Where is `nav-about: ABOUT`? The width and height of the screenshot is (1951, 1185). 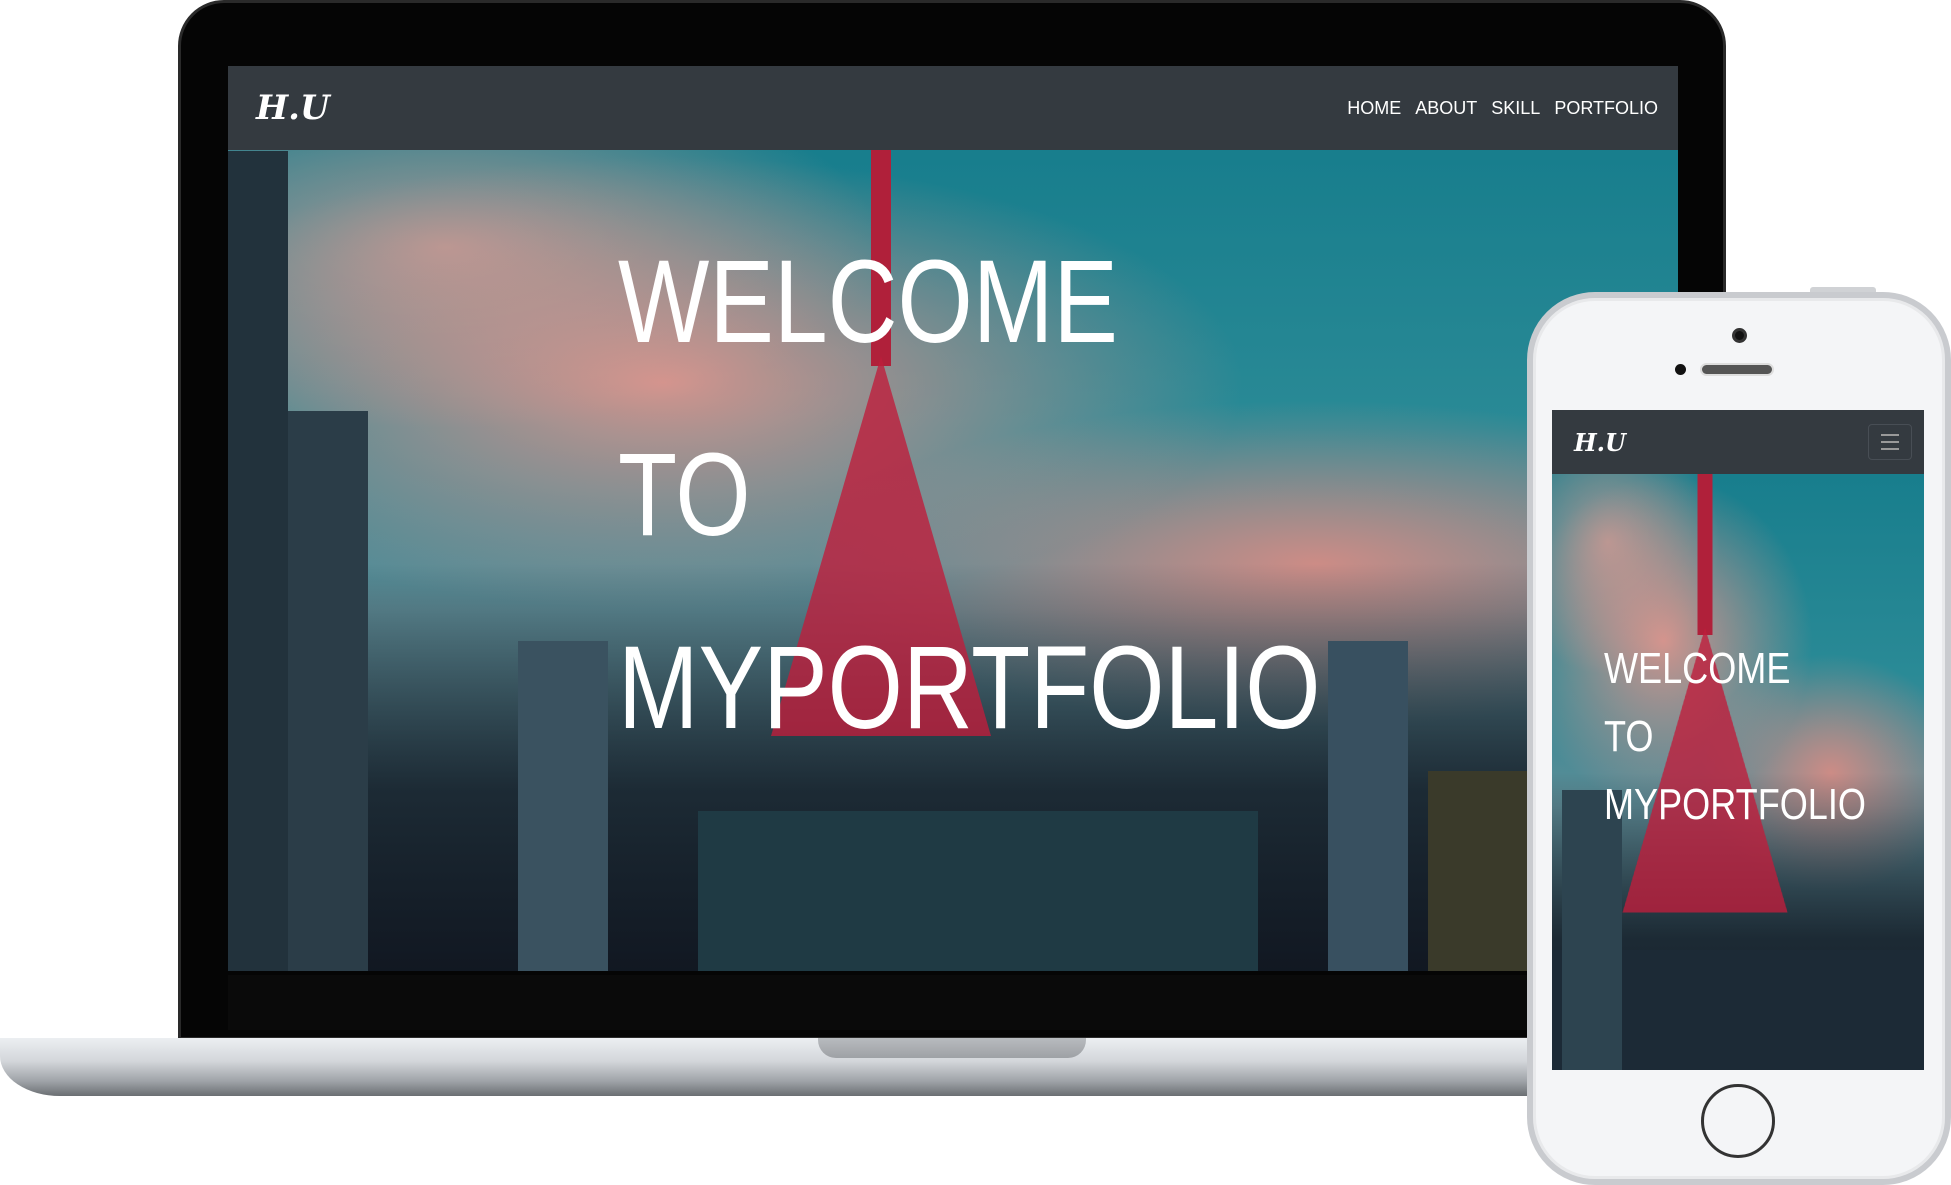
nav-about: ABOUT is located at coordinates (1446, 108).